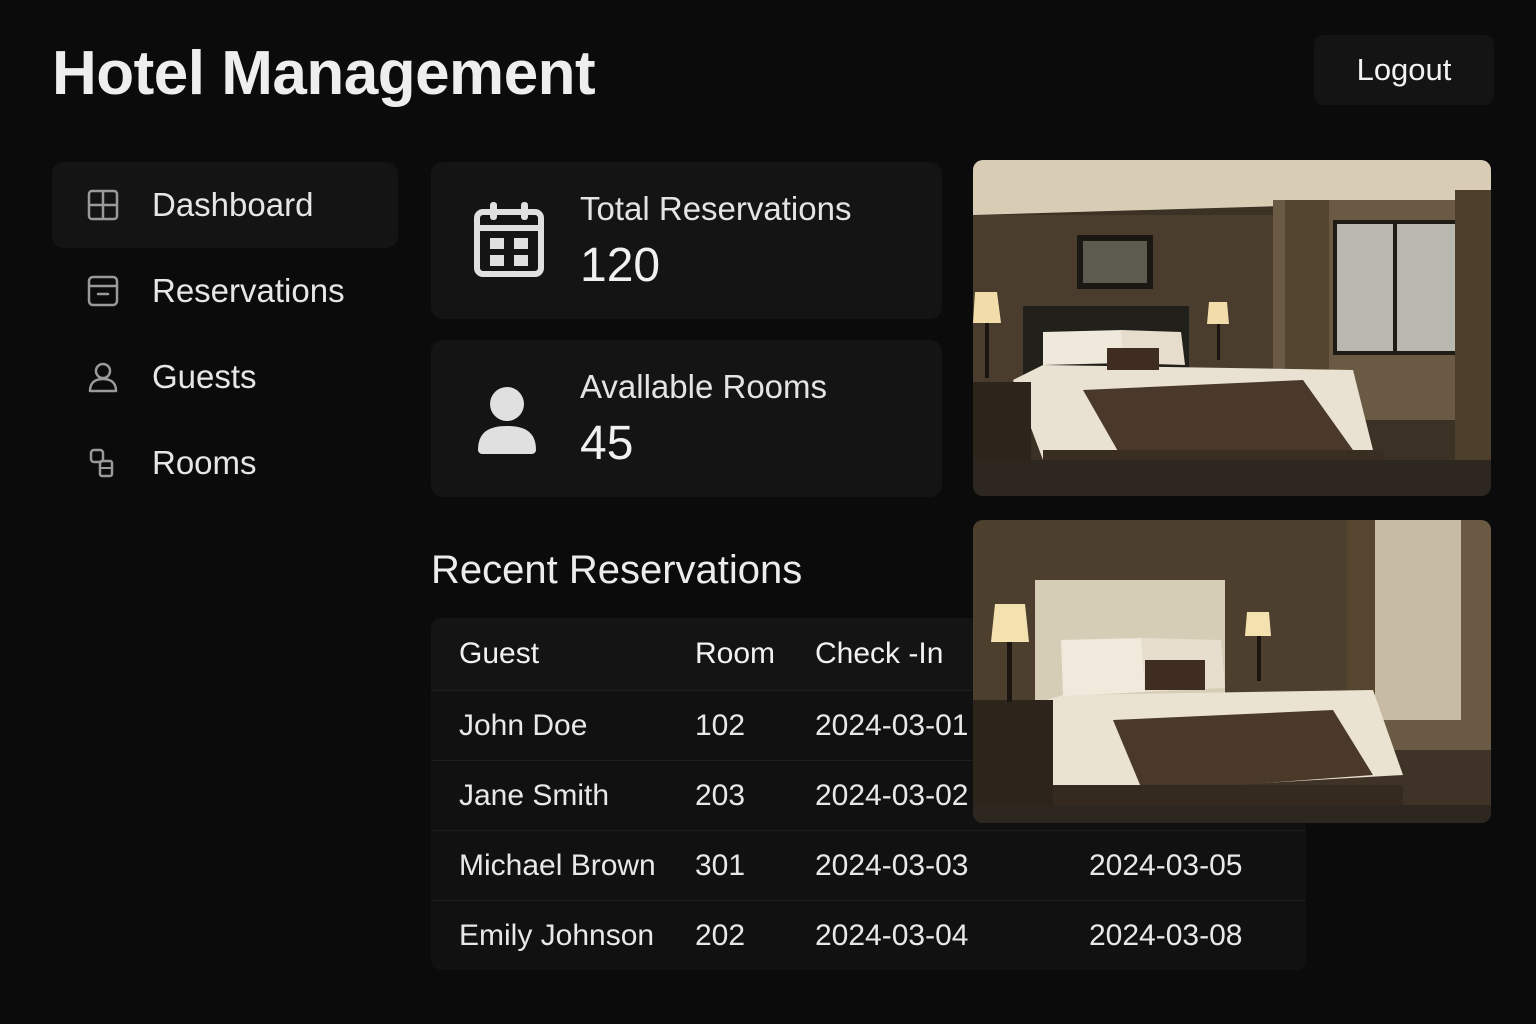 This screenshot has width=1536, height=1024. Describe the element at coordinates (1404, 70) in the screenshot. I see `logout-button: Logout` at that location.